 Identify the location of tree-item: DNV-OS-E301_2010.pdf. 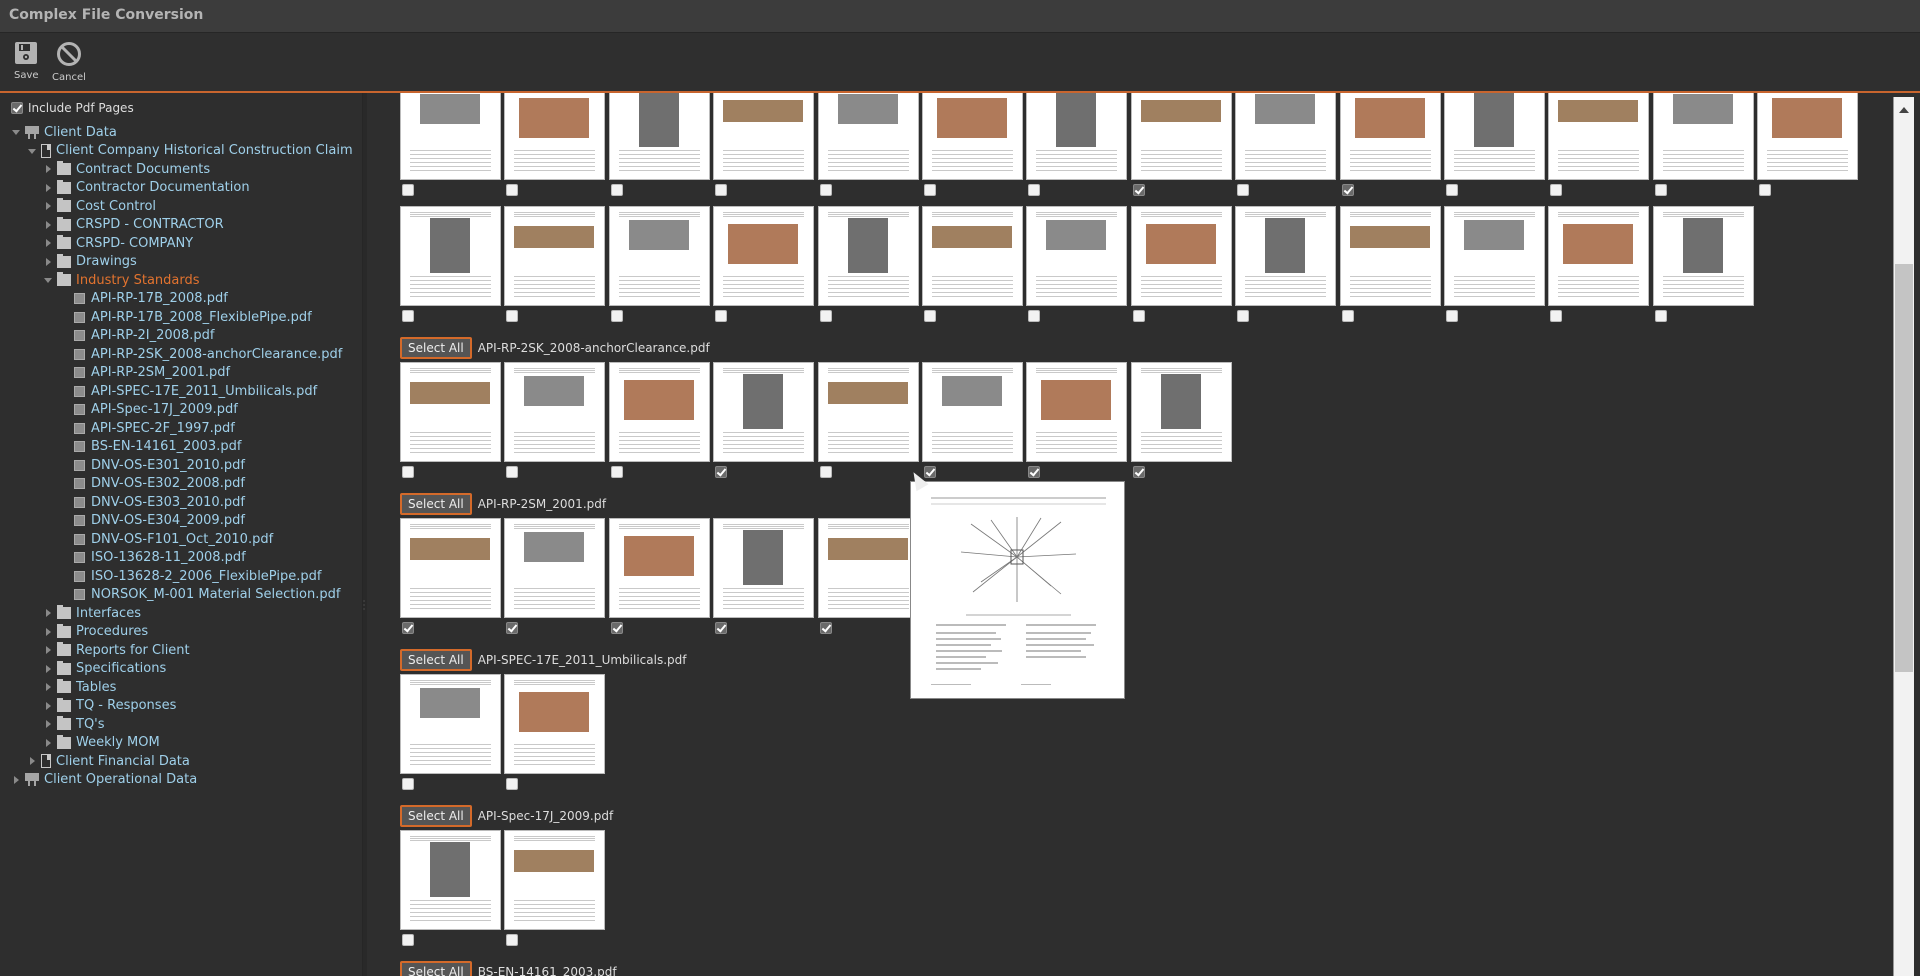
(180, 465).